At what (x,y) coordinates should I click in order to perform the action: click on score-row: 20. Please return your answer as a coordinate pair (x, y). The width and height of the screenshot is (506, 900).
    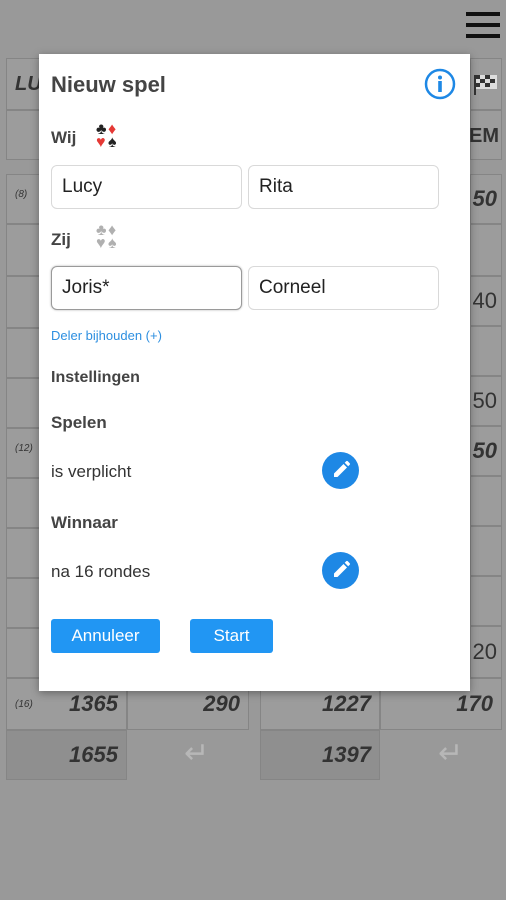
    Looking at the image, I should click on (486, 652).